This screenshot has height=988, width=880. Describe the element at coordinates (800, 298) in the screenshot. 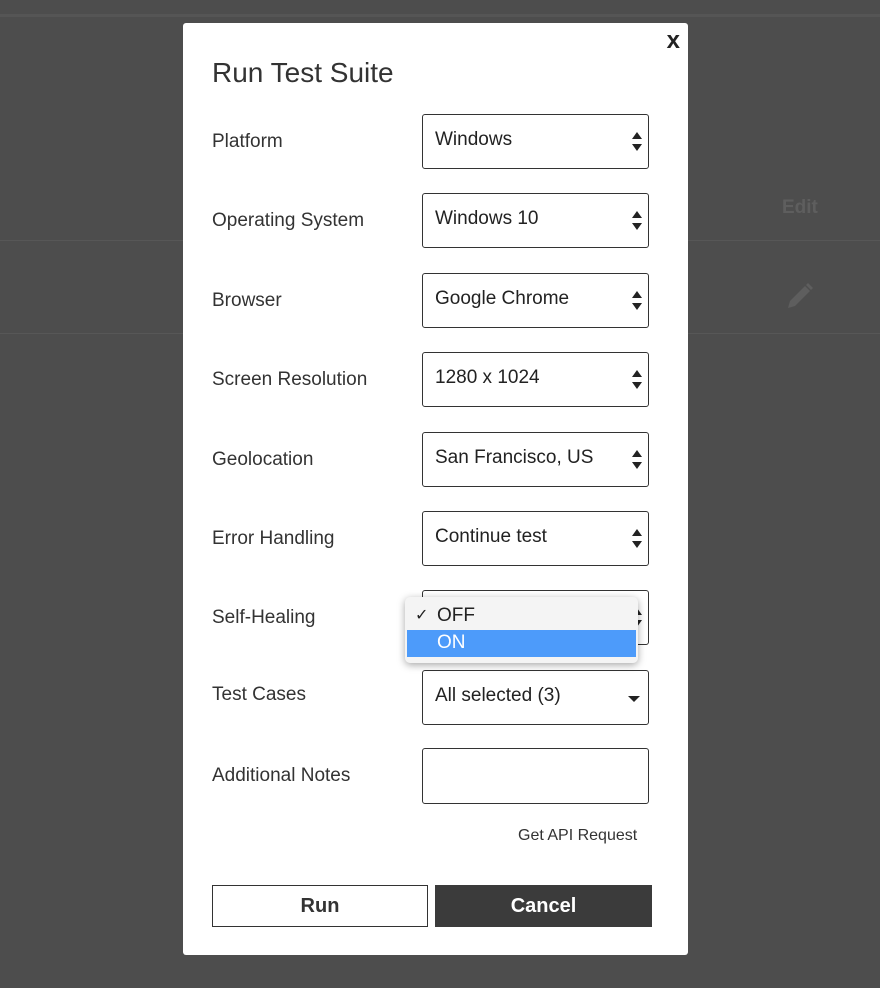

I see `pencil-icon` at that location.